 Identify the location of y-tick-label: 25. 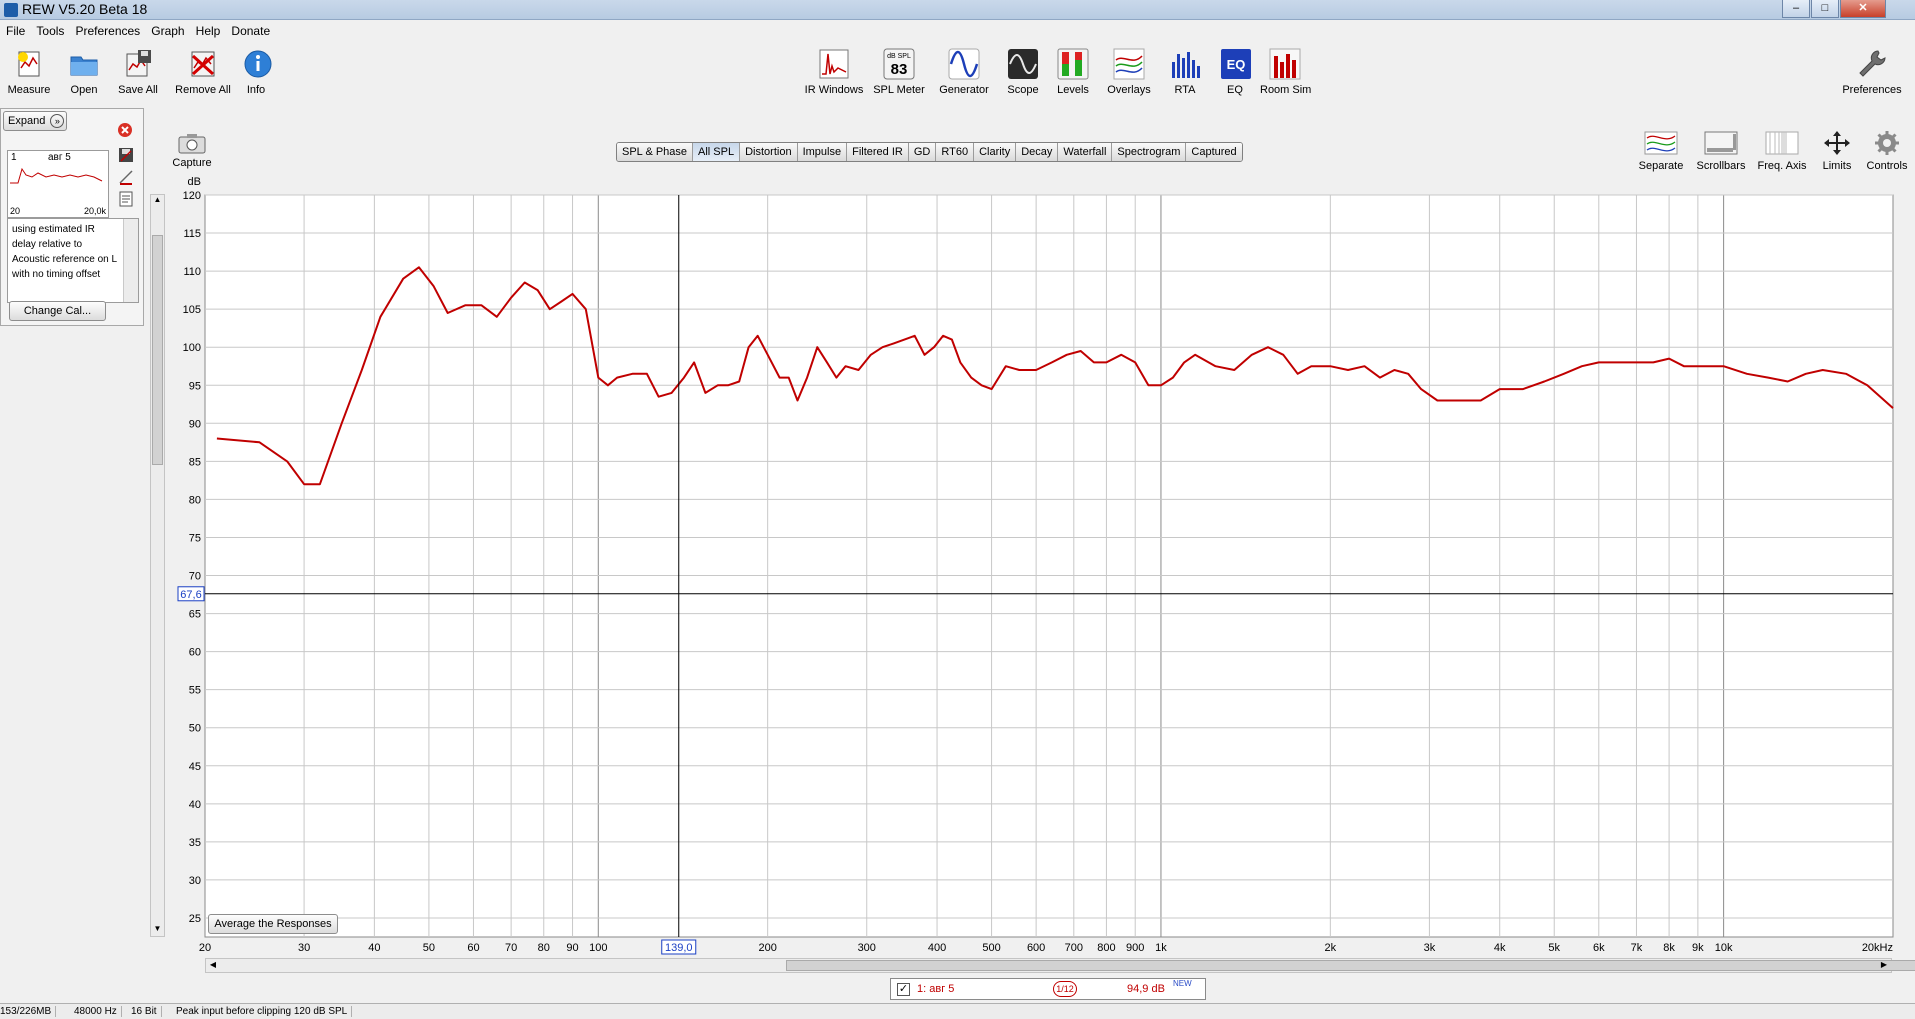
(195, 919).